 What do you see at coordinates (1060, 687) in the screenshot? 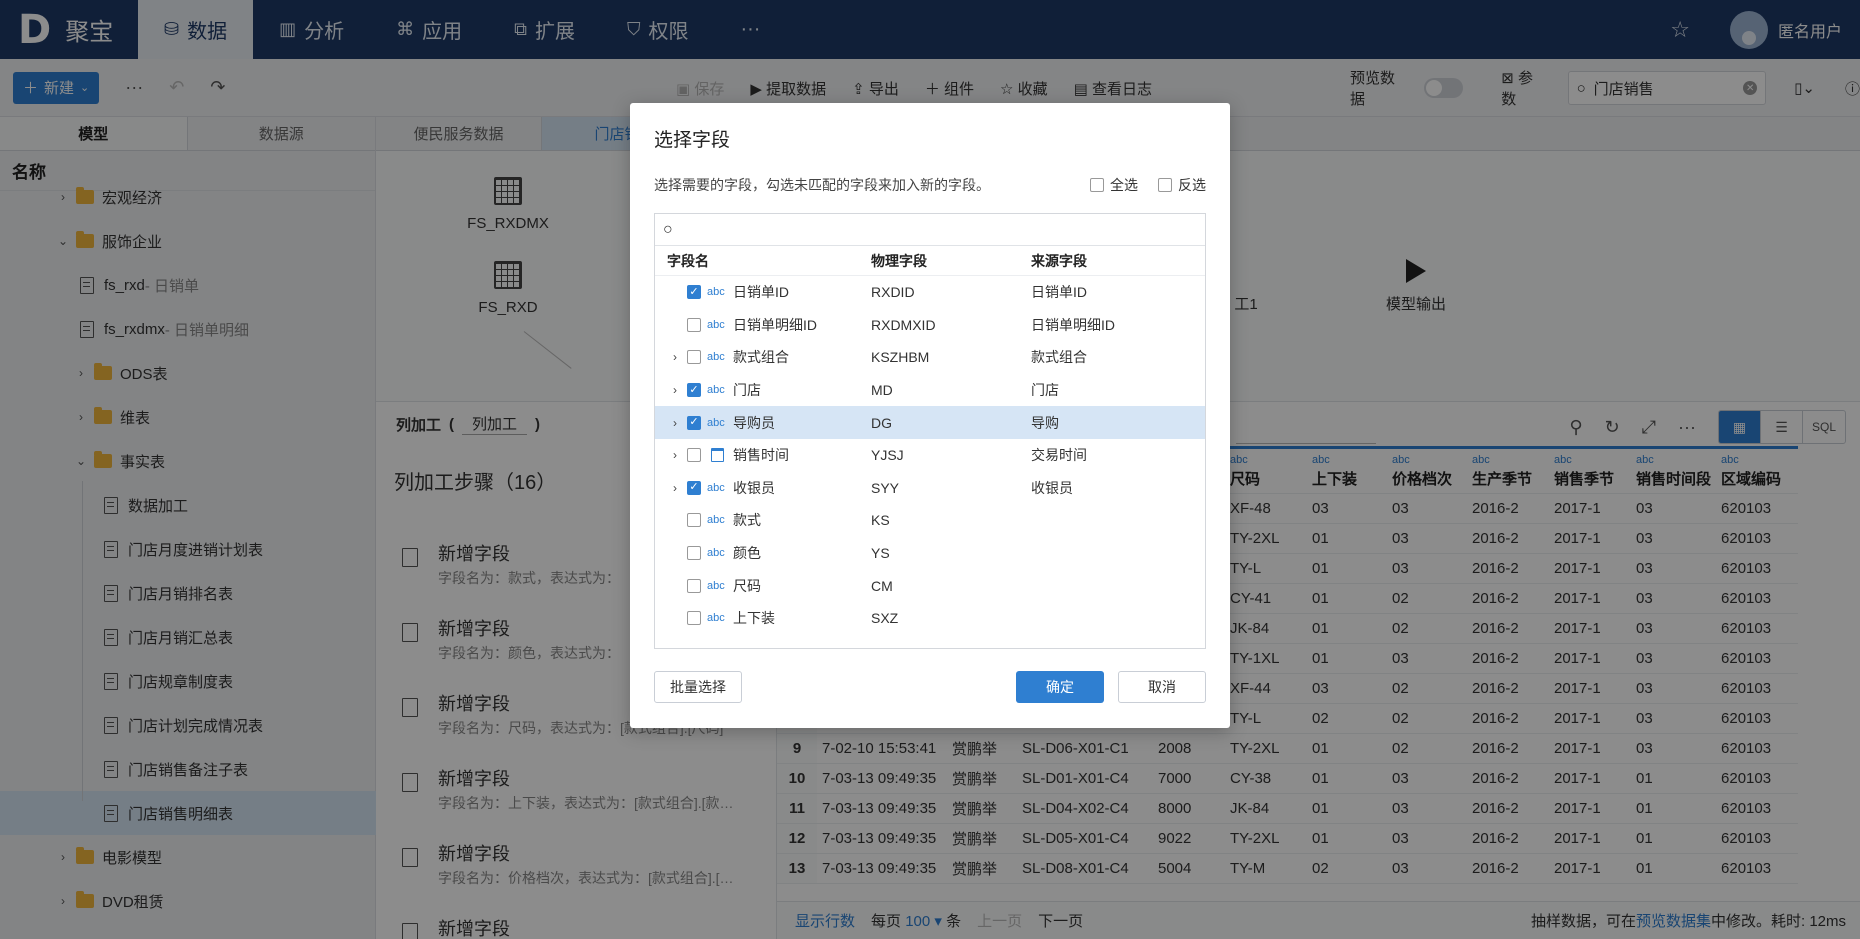
I see `confirm-button: 确定` at bounding box center [1060, 687].